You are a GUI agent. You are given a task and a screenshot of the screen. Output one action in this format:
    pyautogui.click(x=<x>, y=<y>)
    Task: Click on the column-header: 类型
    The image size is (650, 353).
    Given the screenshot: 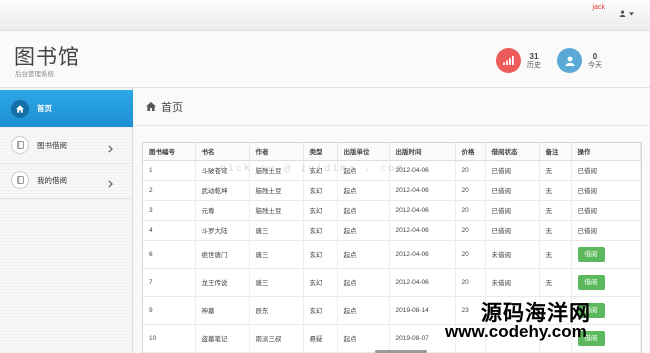 What is the action you would take?
    pyautogui.click(x=320, y=152)
    